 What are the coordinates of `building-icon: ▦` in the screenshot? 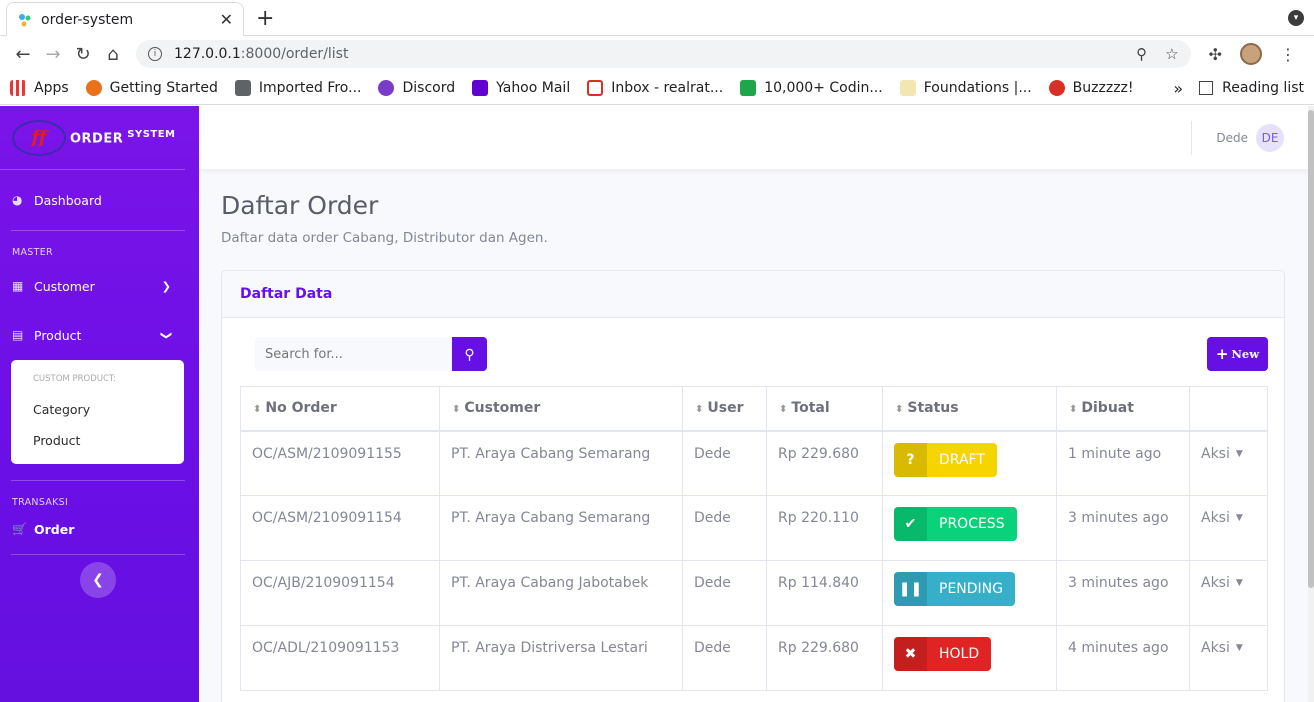 It's located at (18, 286).